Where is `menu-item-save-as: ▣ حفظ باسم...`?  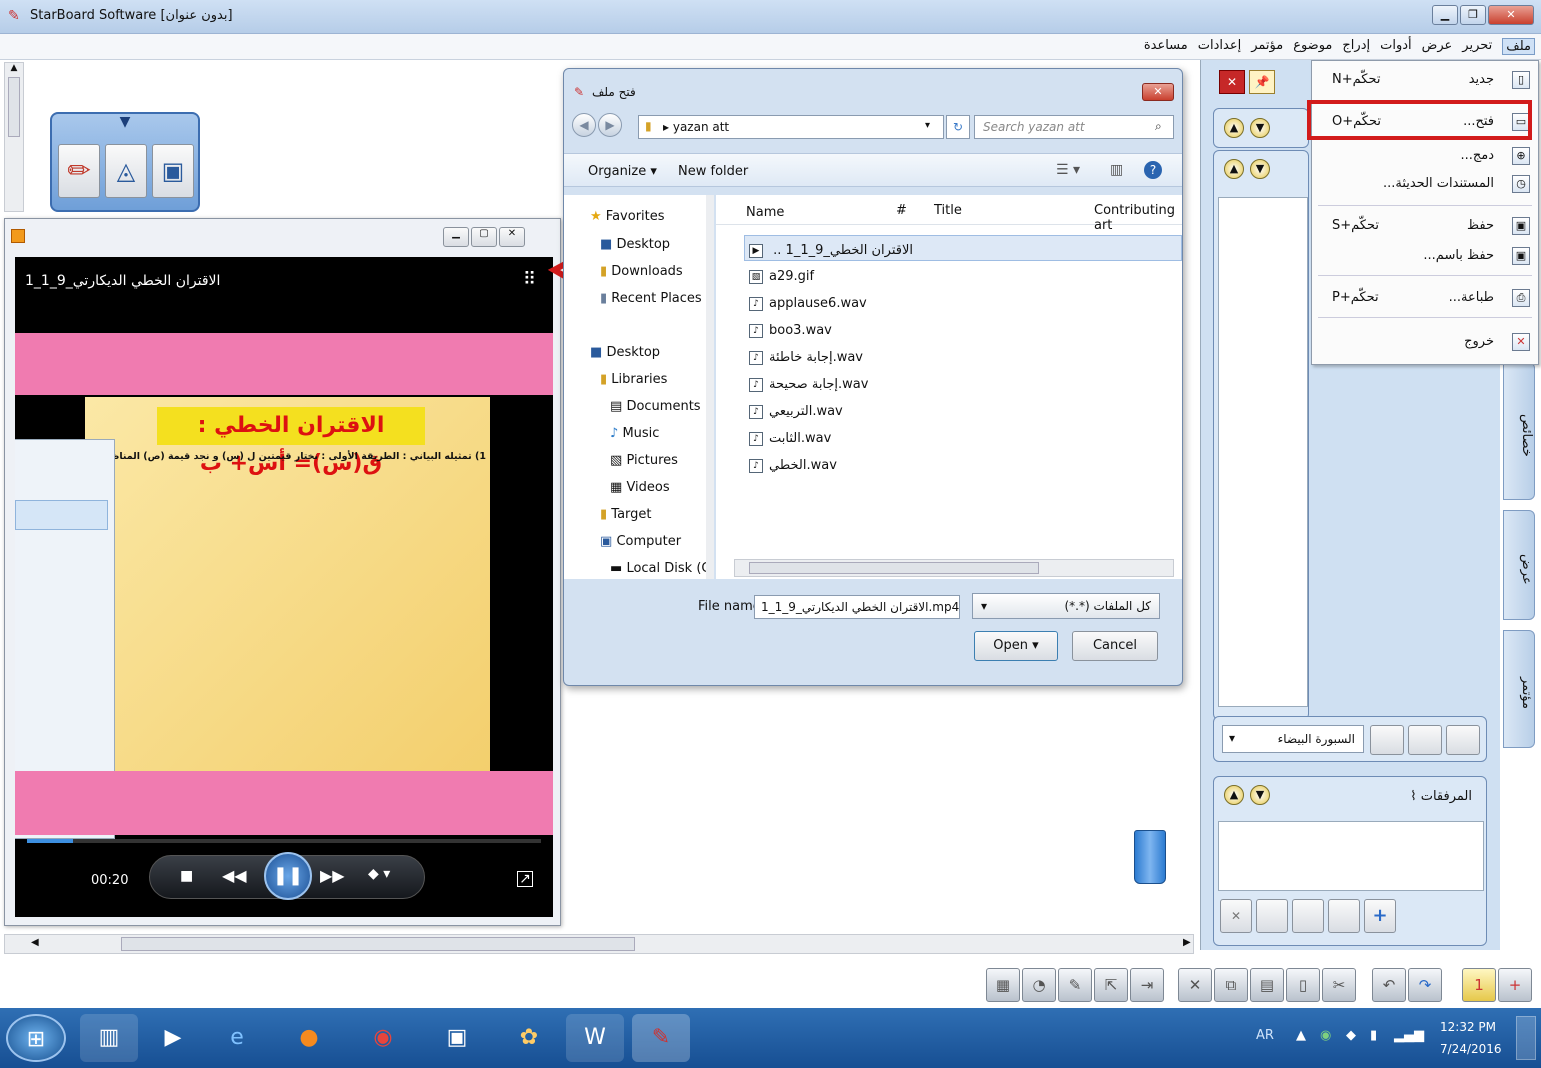 menu-item-save-as: ▣ حفظ باسم... is located at coordinates (1425, 256).